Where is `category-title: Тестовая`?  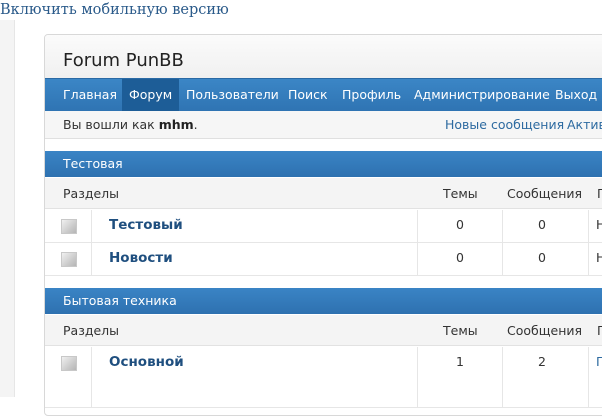
category-title: Тестовая is located at coordinates (93, 163).